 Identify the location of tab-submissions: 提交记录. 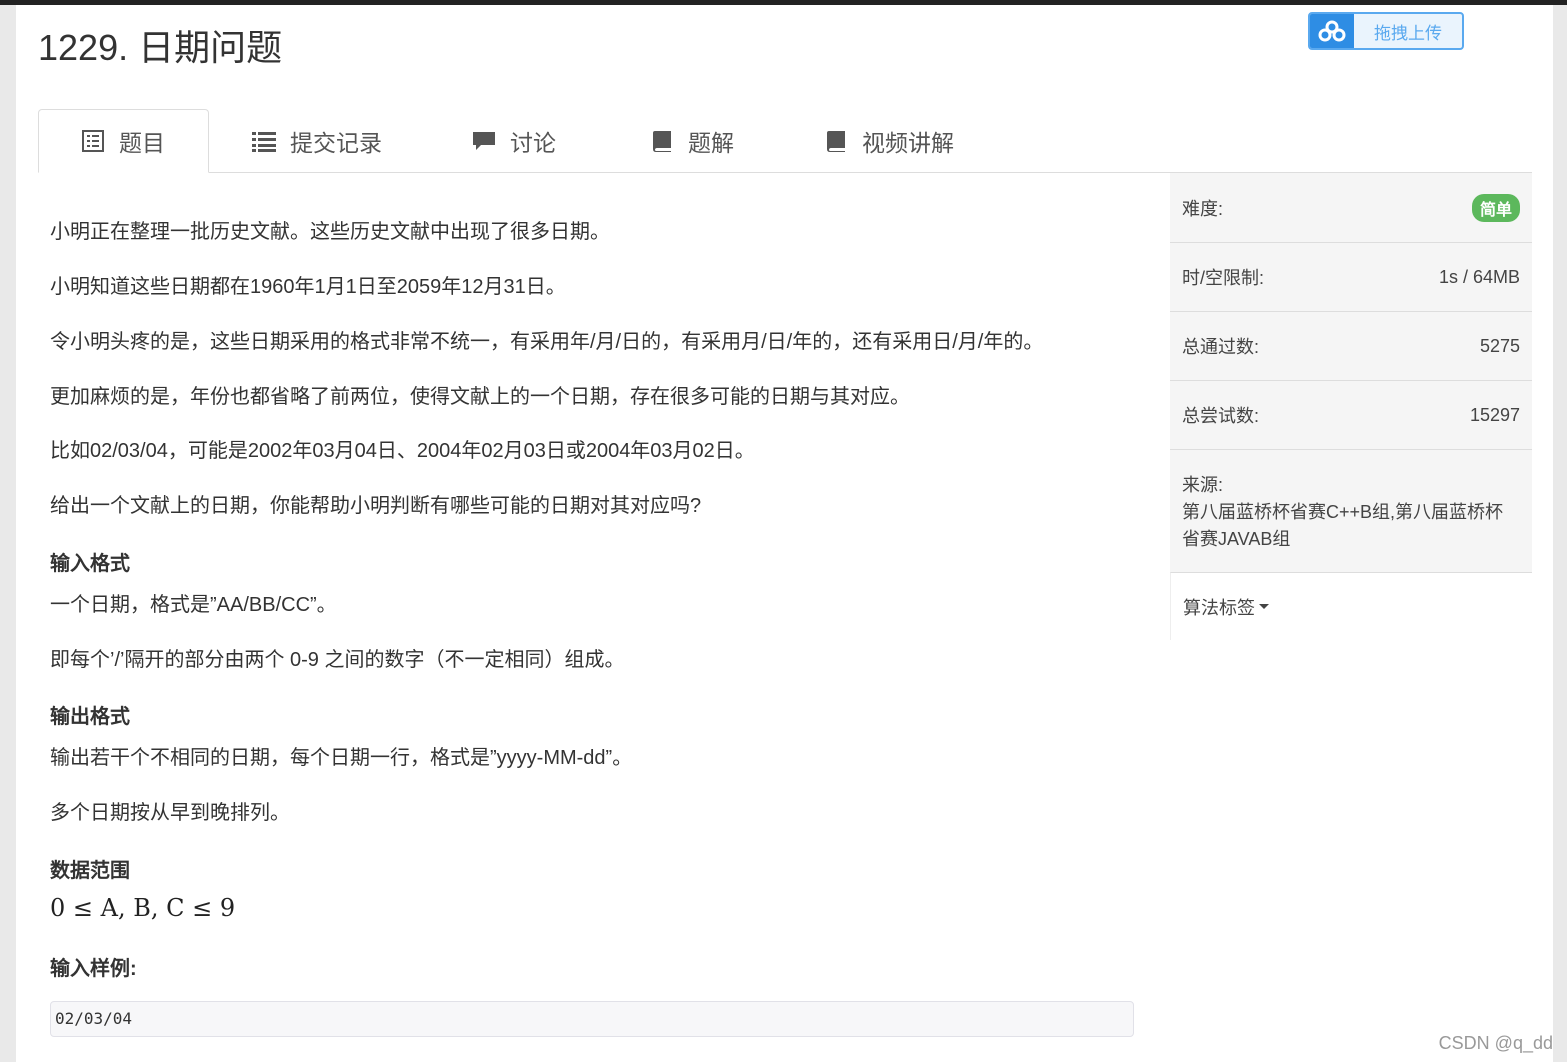
(317, 140).